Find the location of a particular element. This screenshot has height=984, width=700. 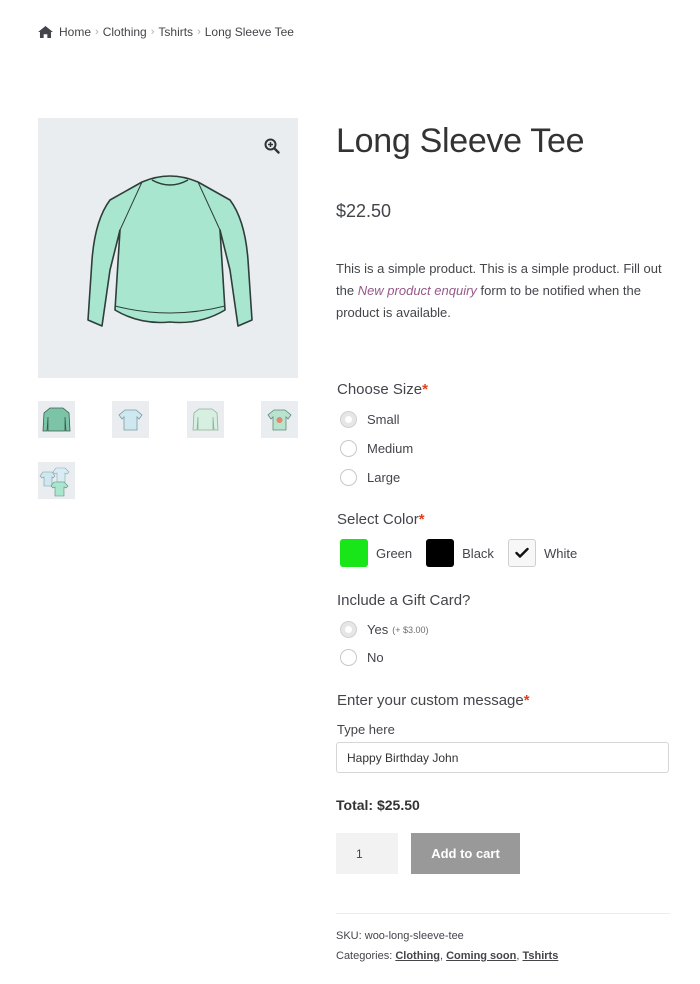

sweater-thumb-icon is located at coordinates (205, 419).